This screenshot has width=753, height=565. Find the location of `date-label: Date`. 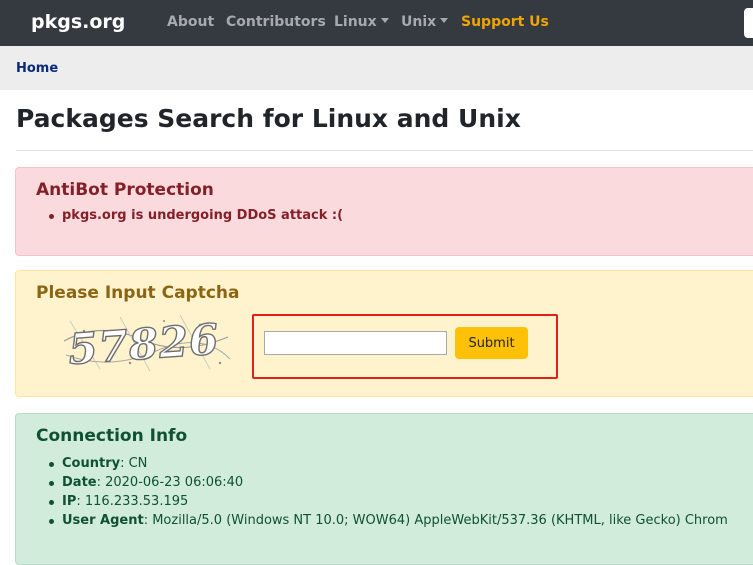

date-label: Date is located at coordinates (79, 482).